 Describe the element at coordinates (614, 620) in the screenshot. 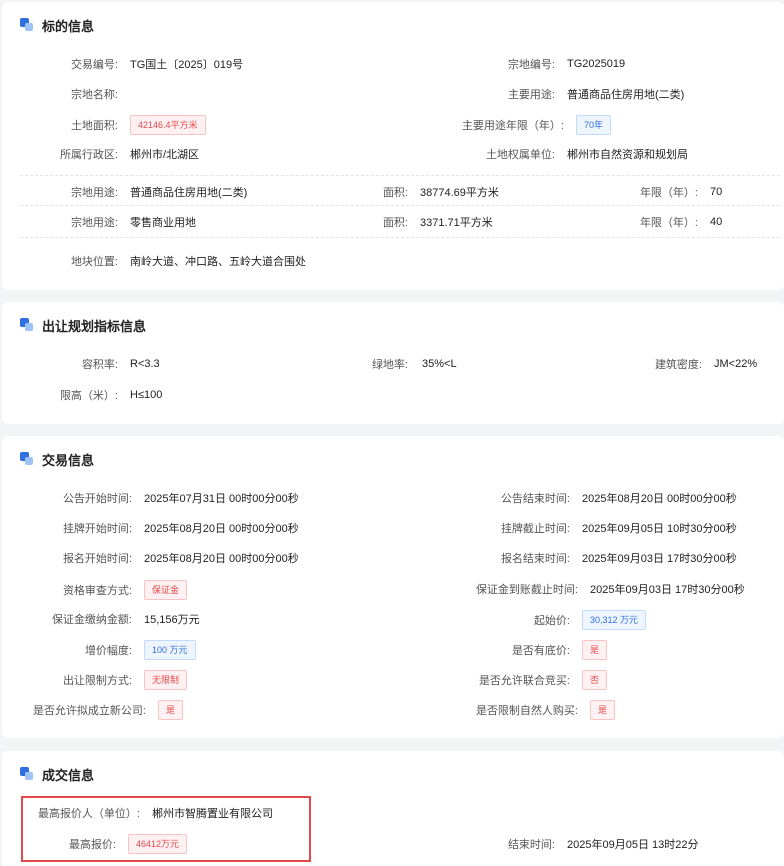

I see `start-price-badge: 30,312 万元` at that location.